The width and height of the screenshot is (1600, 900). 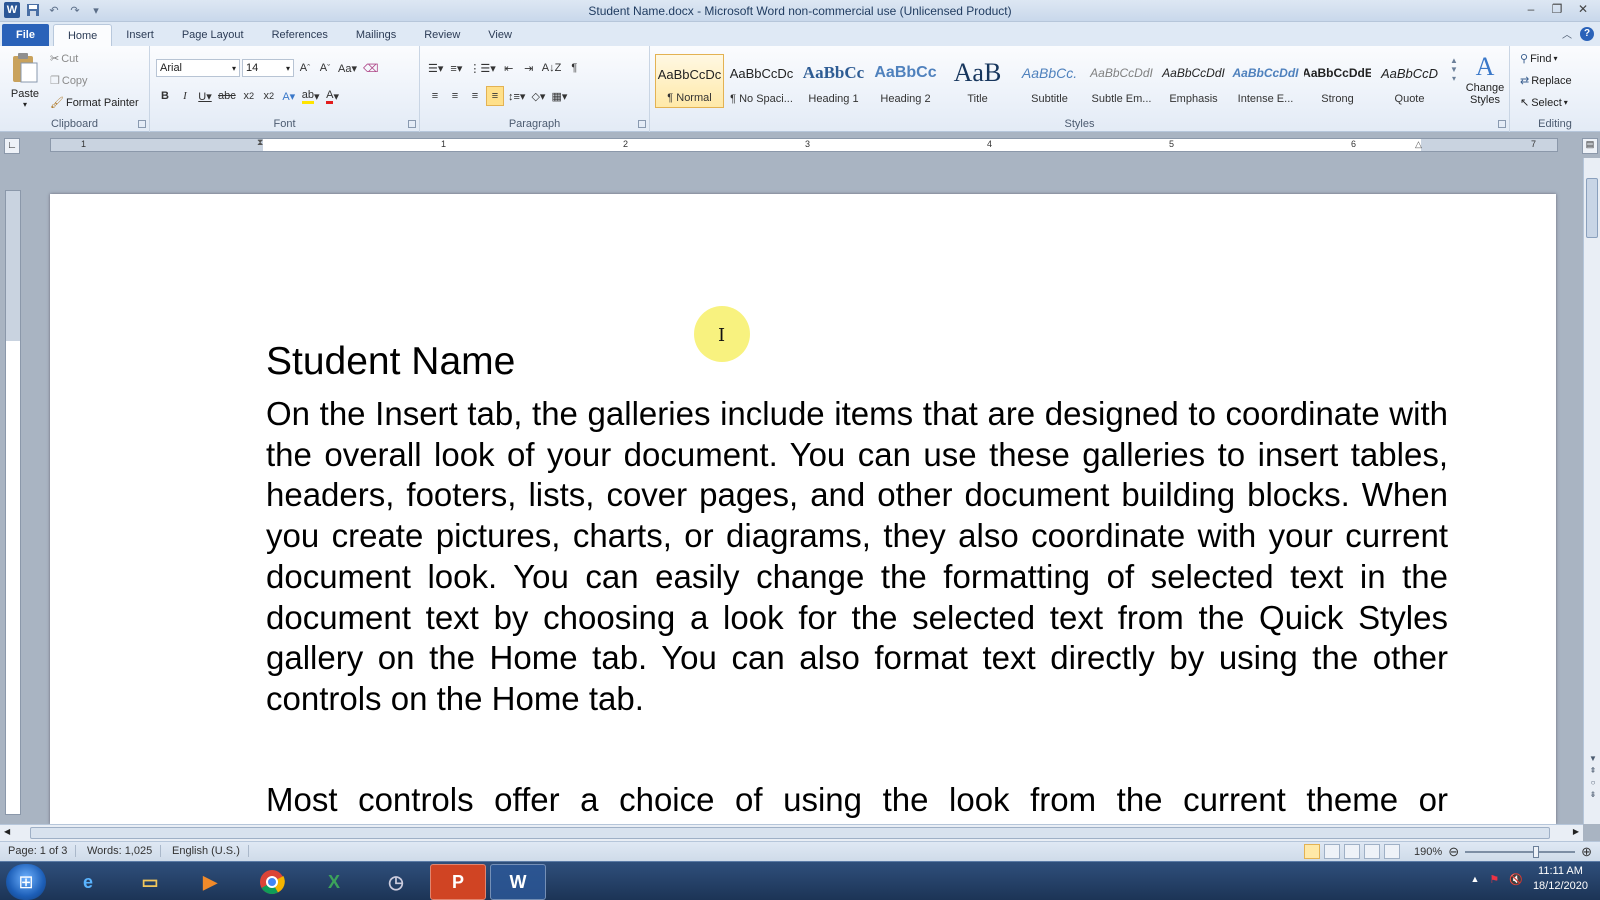 What do you see at coordinates (124, 851) in the screenshot?
I see `word-count: Words: 1,025` at bounding box center [124, 851].